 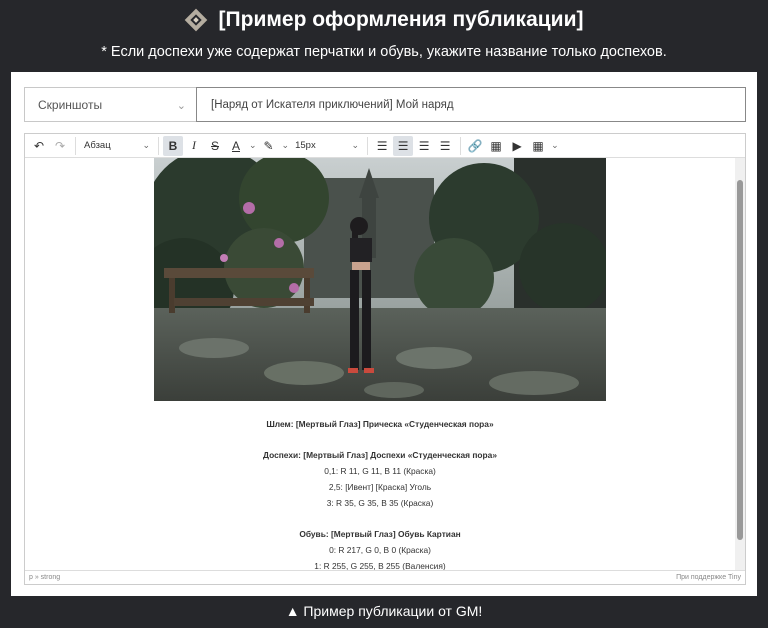 I want to click on editor-toolbar: ↶ ↷ Абзац ⌄ B I S A ⌄ ✎ ⌄ 15px ⌄ ☰ ☰ ☰ ☰, so click(x=385, y=146).